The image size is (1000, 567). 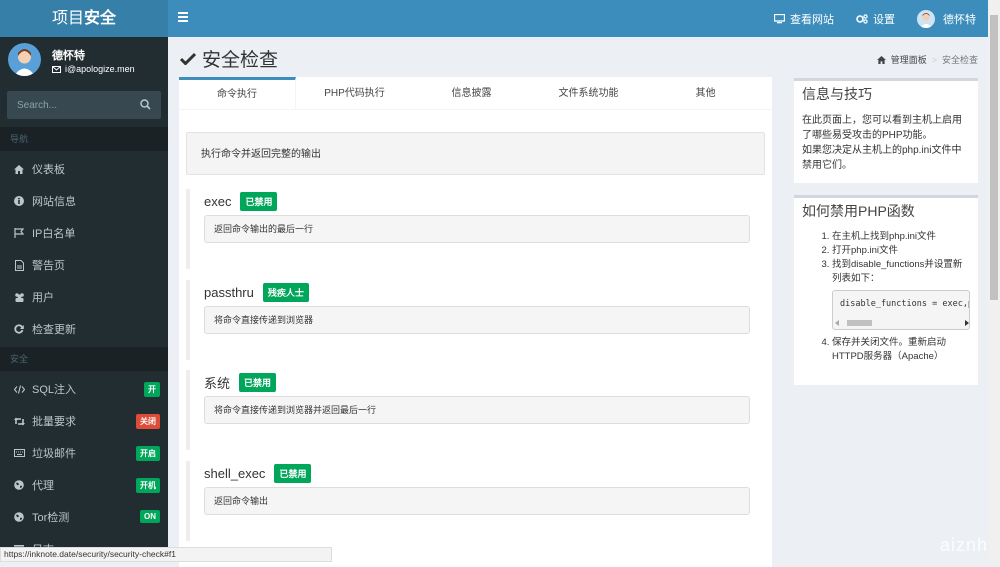 What do you see at coordinates (19, 389) in the screenshot?
I see `code-icon` at bounding box center [19, 389].